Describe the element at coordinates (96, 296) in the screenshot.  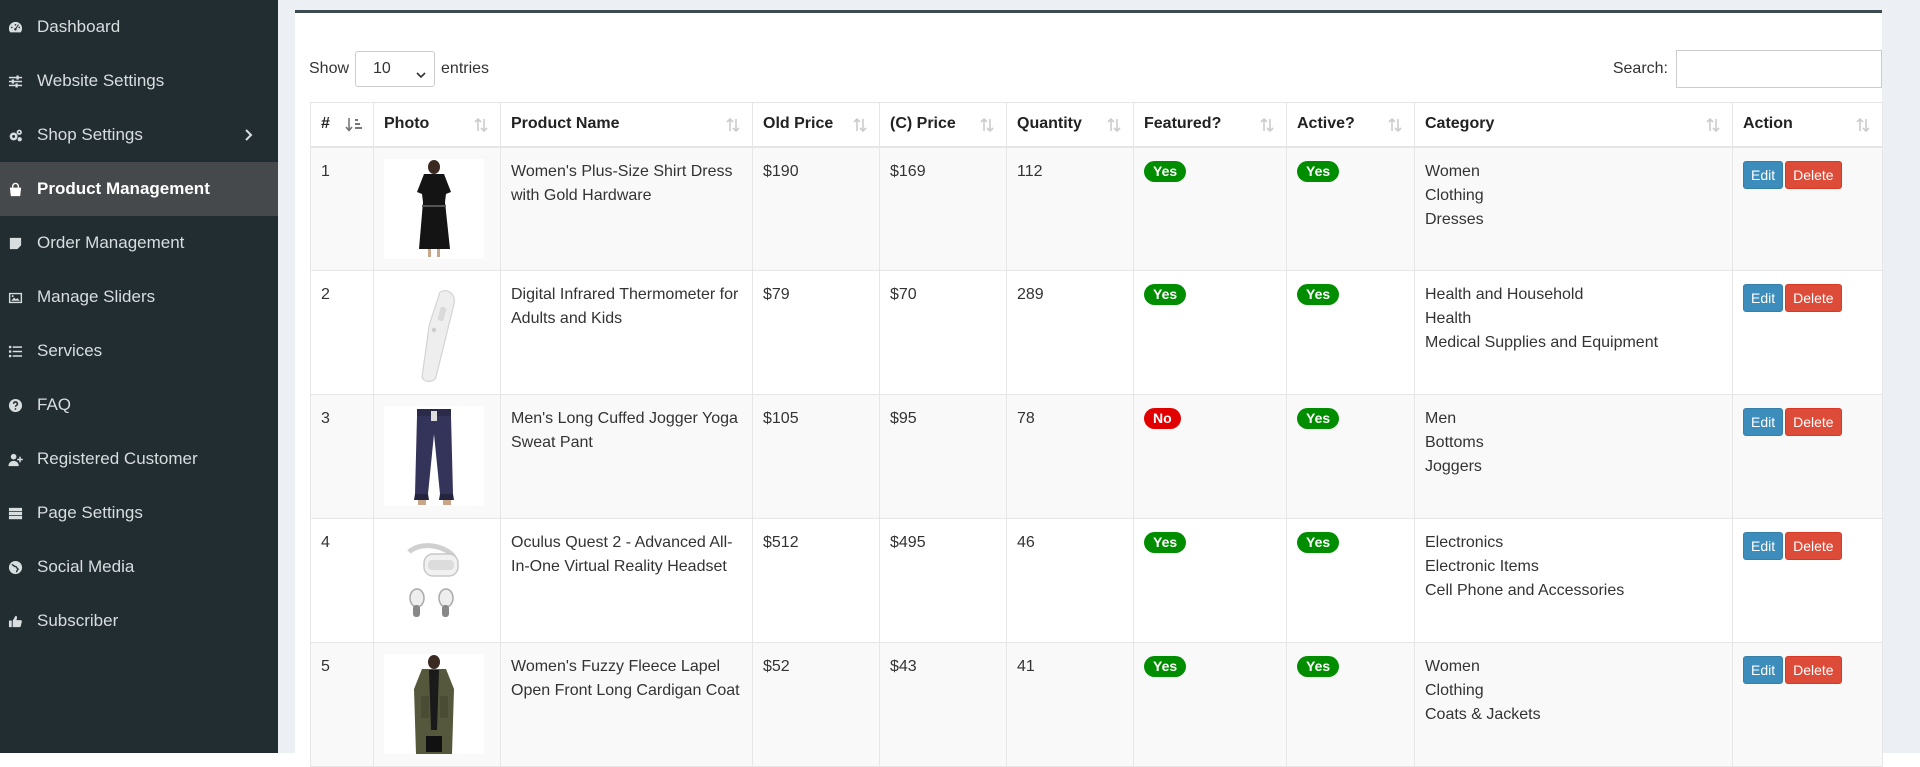
I see `sidebar-item-label: Manage Sliders` at that location.